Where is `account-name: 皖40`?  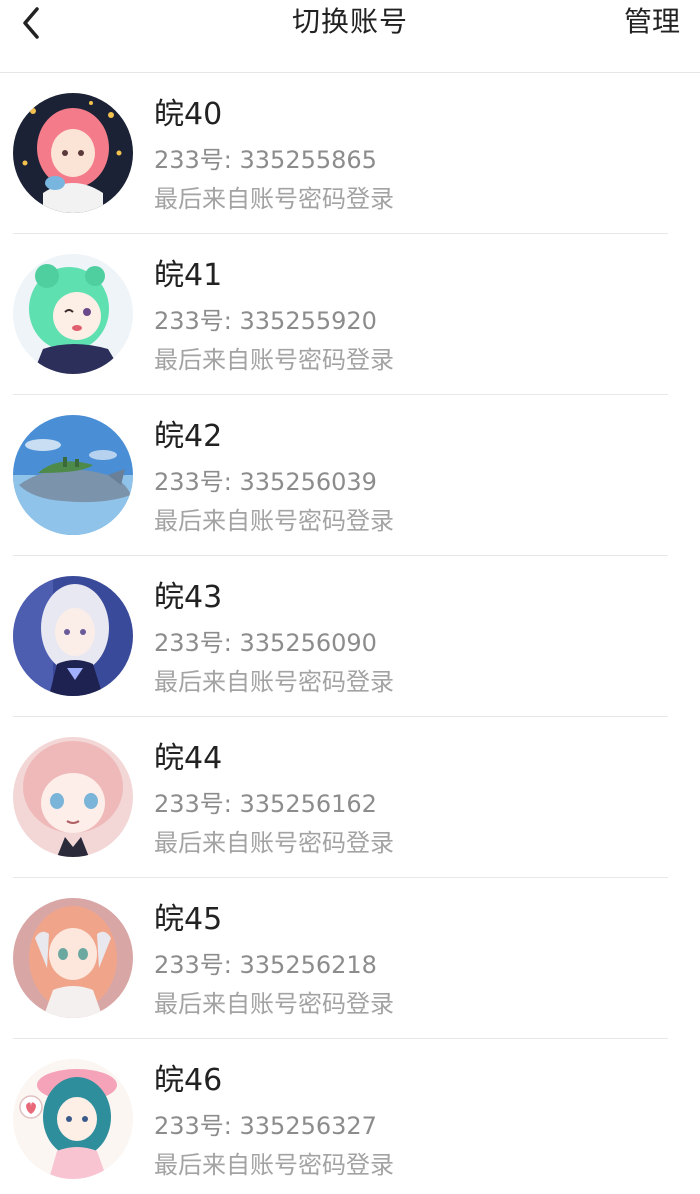
account-name: 皖40 is located at coordinates (188, 114).